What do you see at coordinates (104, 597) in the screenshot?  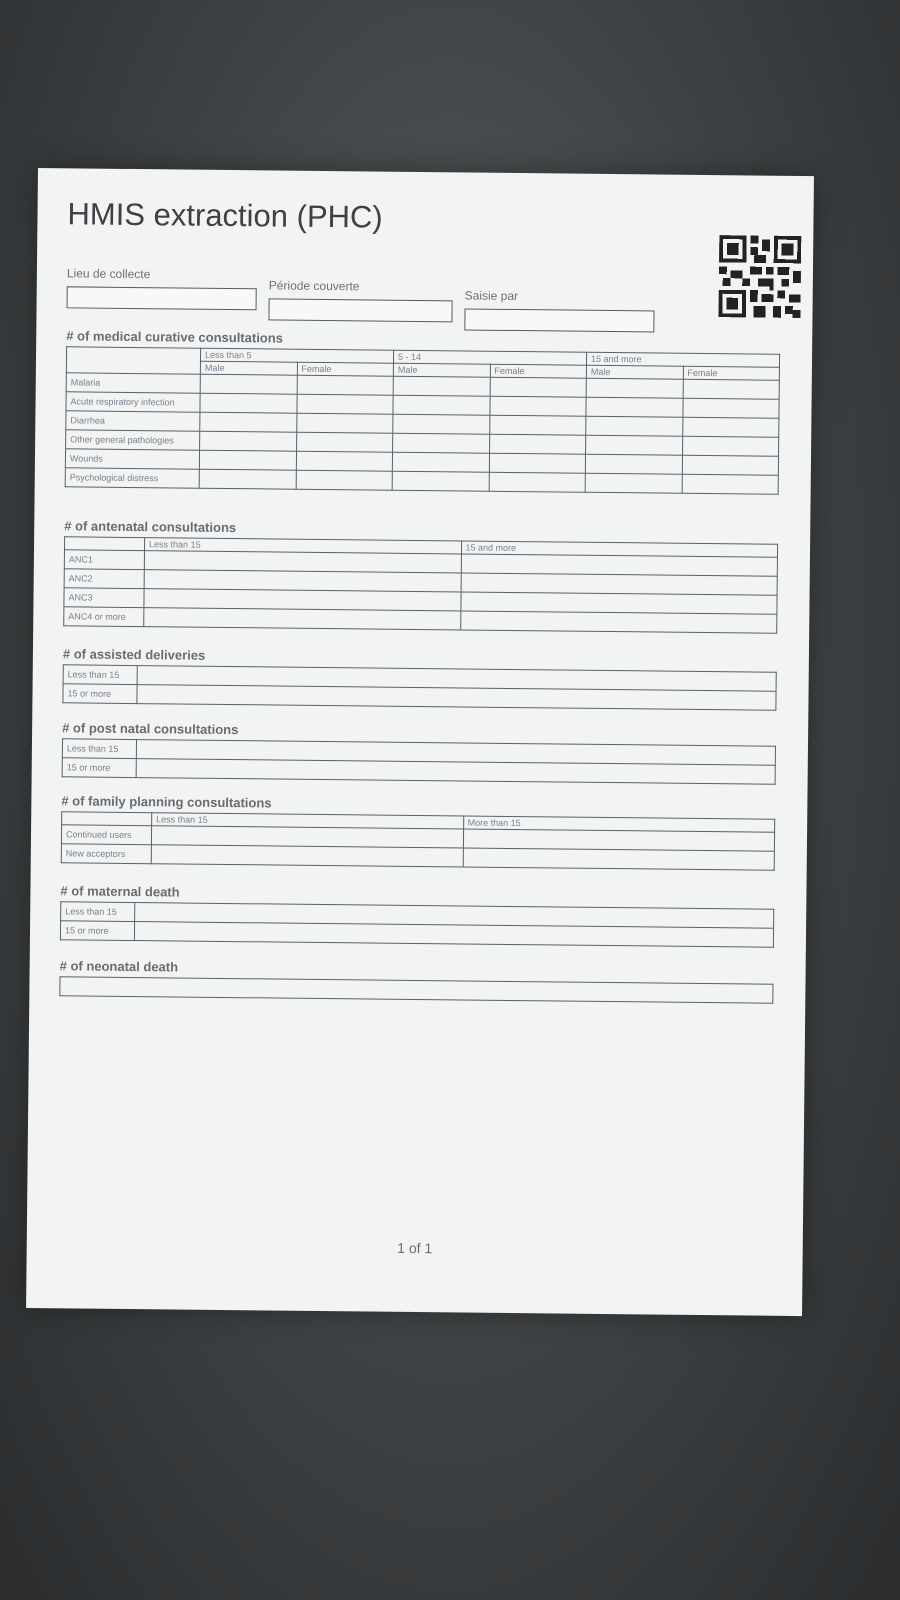 I see `row-label: ANC3` at bounding box center [104, 597].